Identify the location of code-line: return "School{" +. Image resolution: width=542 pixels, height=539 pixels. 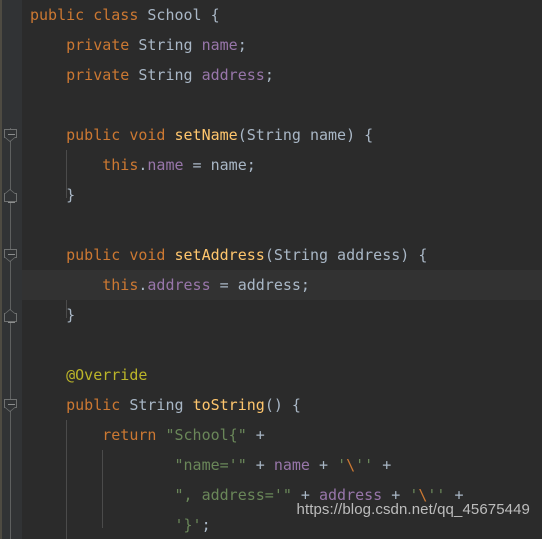
(282, 435).